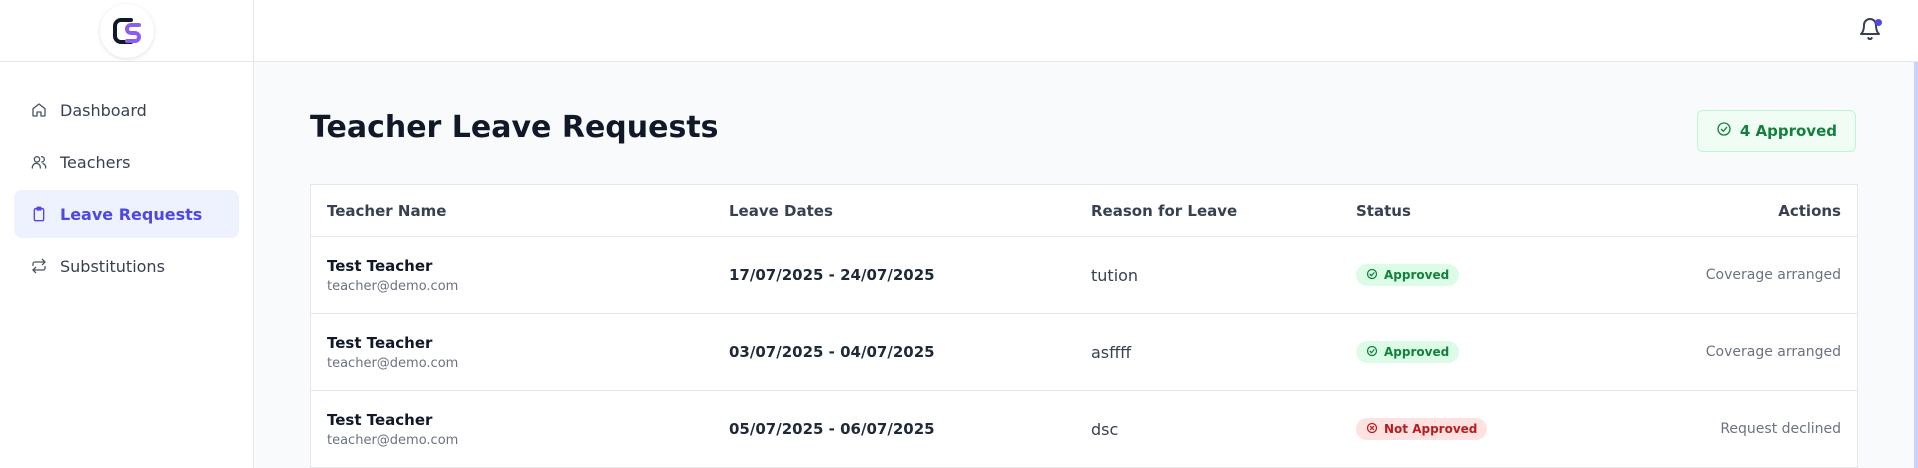  I want to click on leave-dates: 05/07/2025 - 06/07/2025, so click(832, 429).